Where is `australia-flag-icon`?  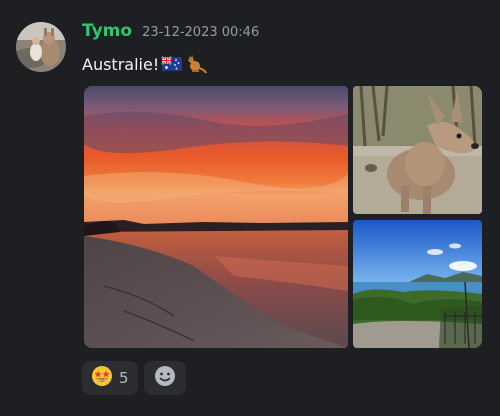 australia-flag-icon is located at coordinates (172, 64).